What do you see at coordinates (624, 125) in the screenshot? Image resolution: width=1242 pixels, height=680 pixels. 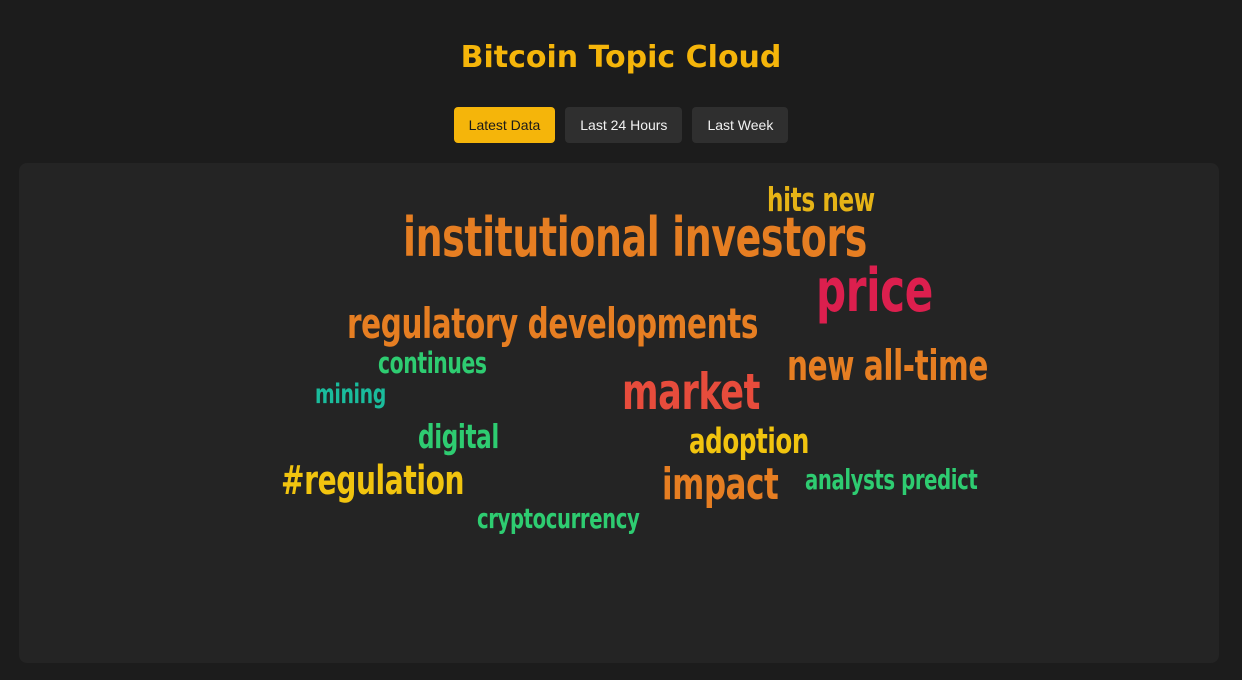 I see `last-24-hours-button: Last 24 Hours` at bounding box center [624, 125].